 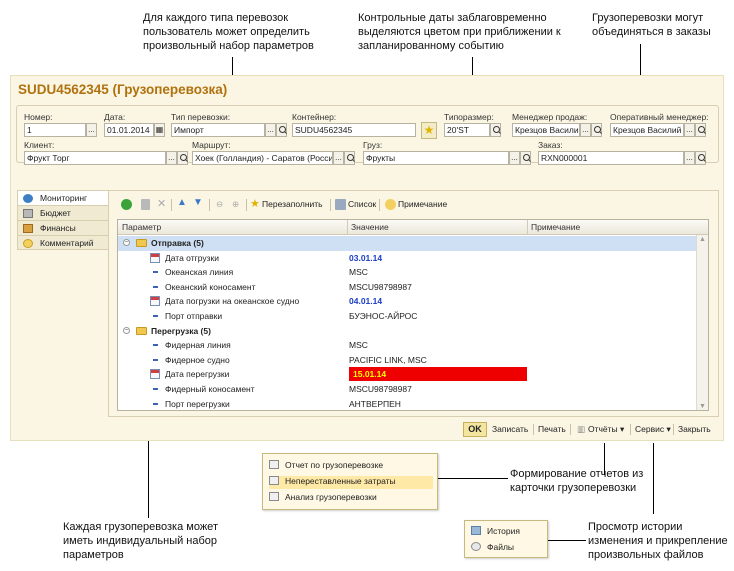 What do you see at coordinates (274, 480) in the screenshot?
I see `report-icon` at bounding box center [274, 480].